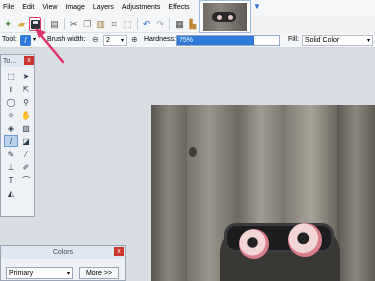 The image size is (375, 281). What do you see at coordinates (114, 24) in the screenshot?
I see `crop-icon: ⌗` at bounding box center [114, 24].